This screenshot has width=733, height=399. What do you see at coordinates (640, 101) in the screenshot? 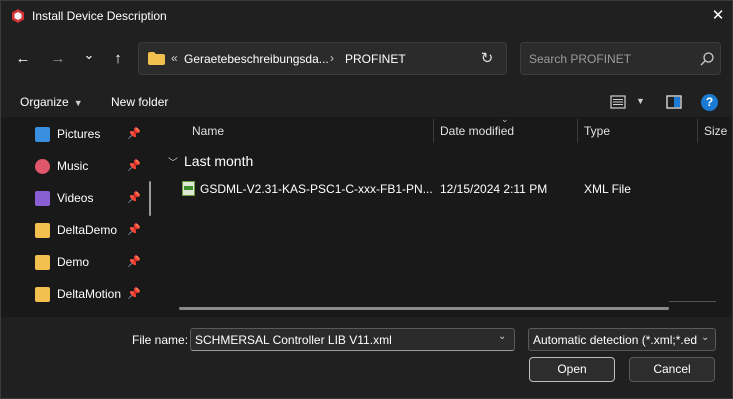
I see `view-options-chevron-icon: ▼` at bounding box center [640, 101].